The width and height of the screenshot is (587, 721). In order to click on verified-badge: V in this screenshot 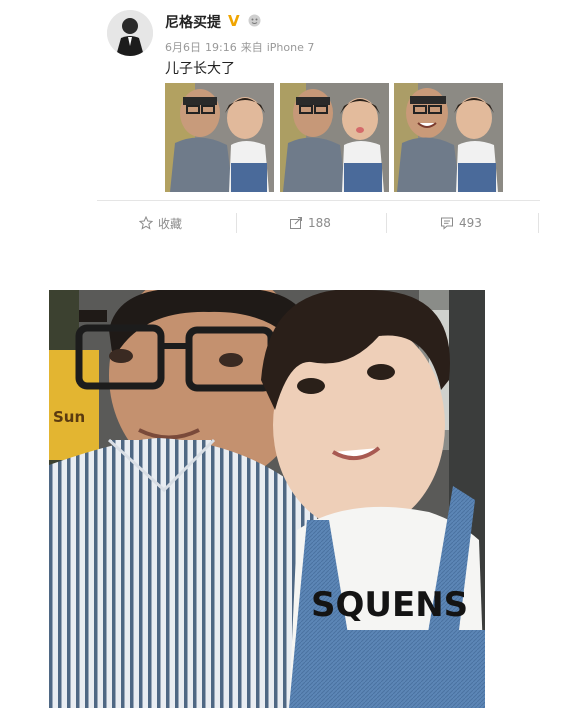, I will do `click(234, 21)`.